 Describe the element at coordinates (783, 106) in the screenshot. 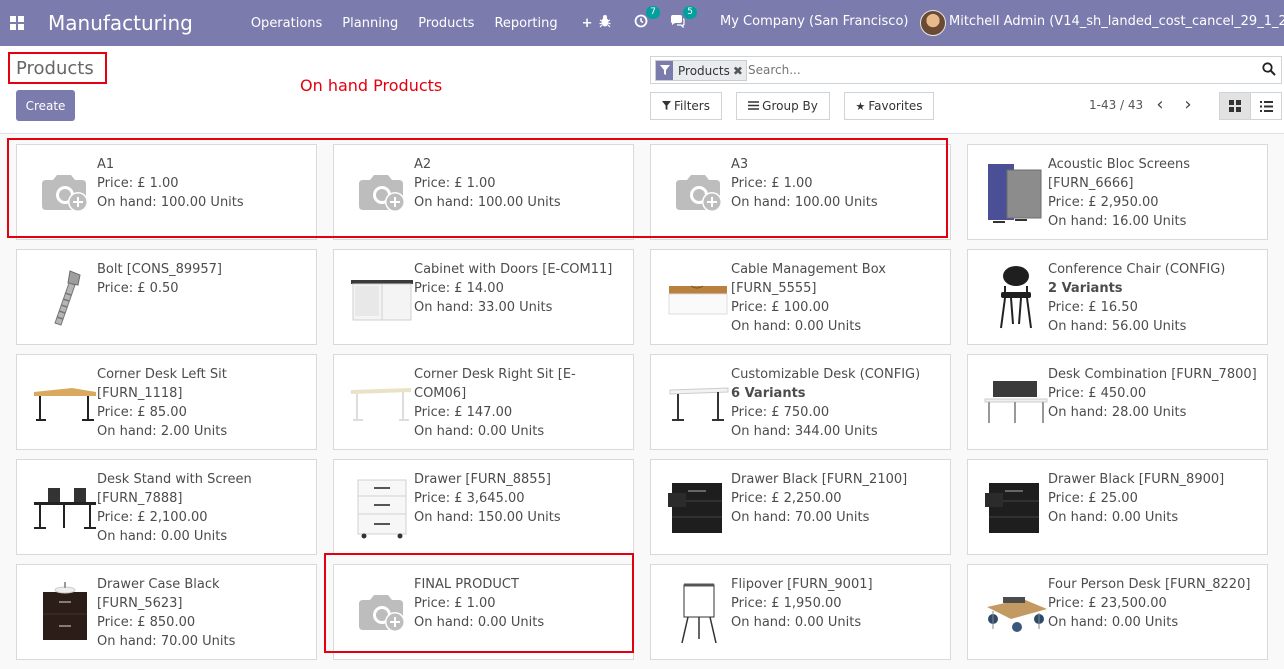

I see `group-by-button: Group By` at that location.